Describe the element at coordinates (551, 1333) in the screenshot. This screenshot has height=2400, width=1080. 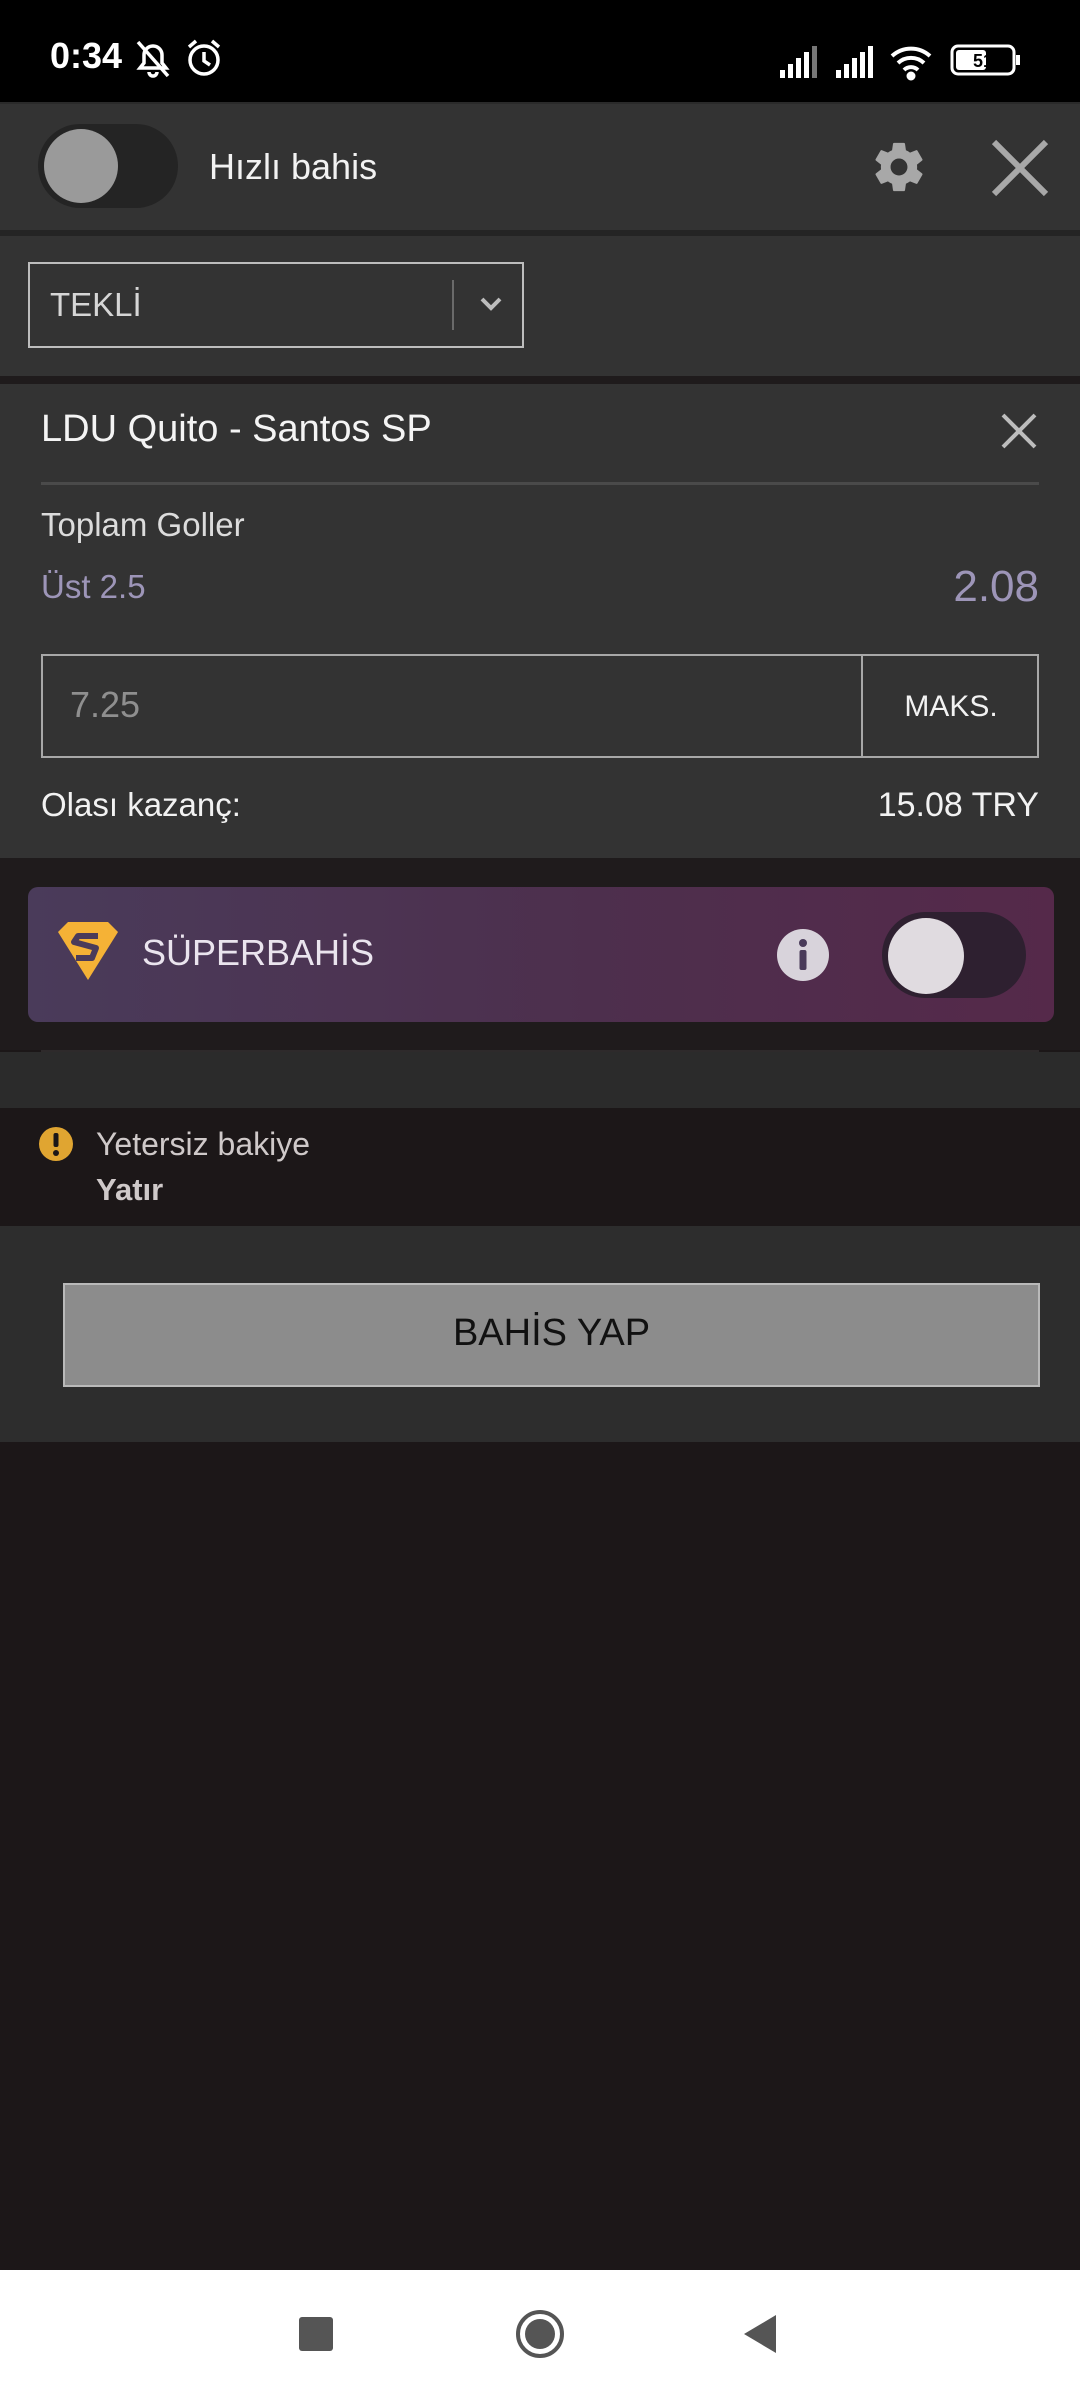
I see `place-bet-label: BAHİS YAP` at that location.